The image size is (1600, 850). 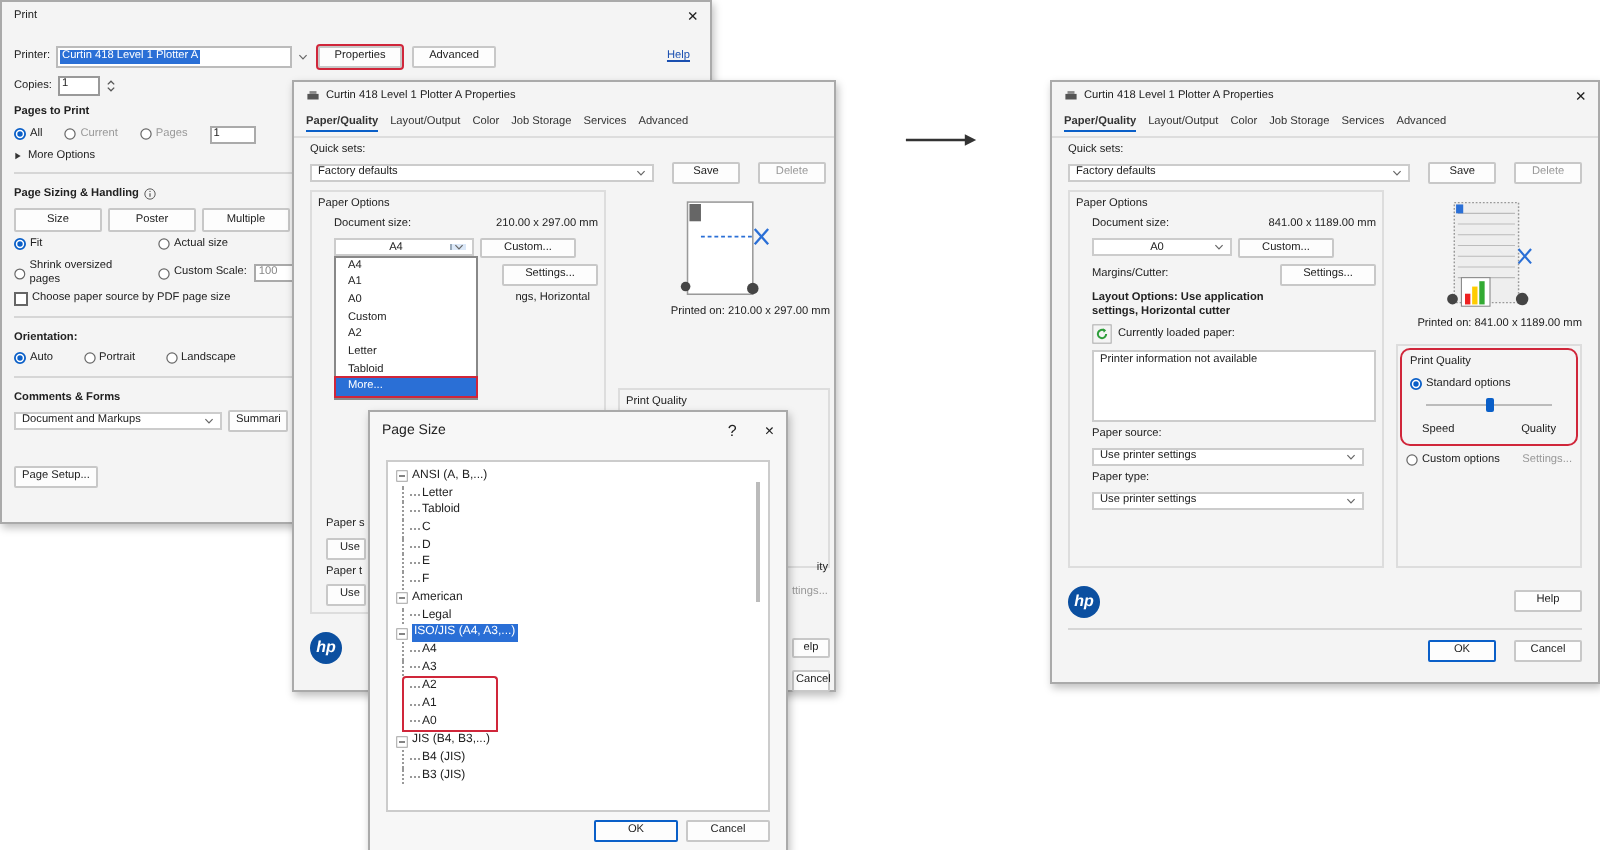 What do you see at coordinates (150, 193) in the screenshot?
I see `info-icon` at bounding box center [150, 193].